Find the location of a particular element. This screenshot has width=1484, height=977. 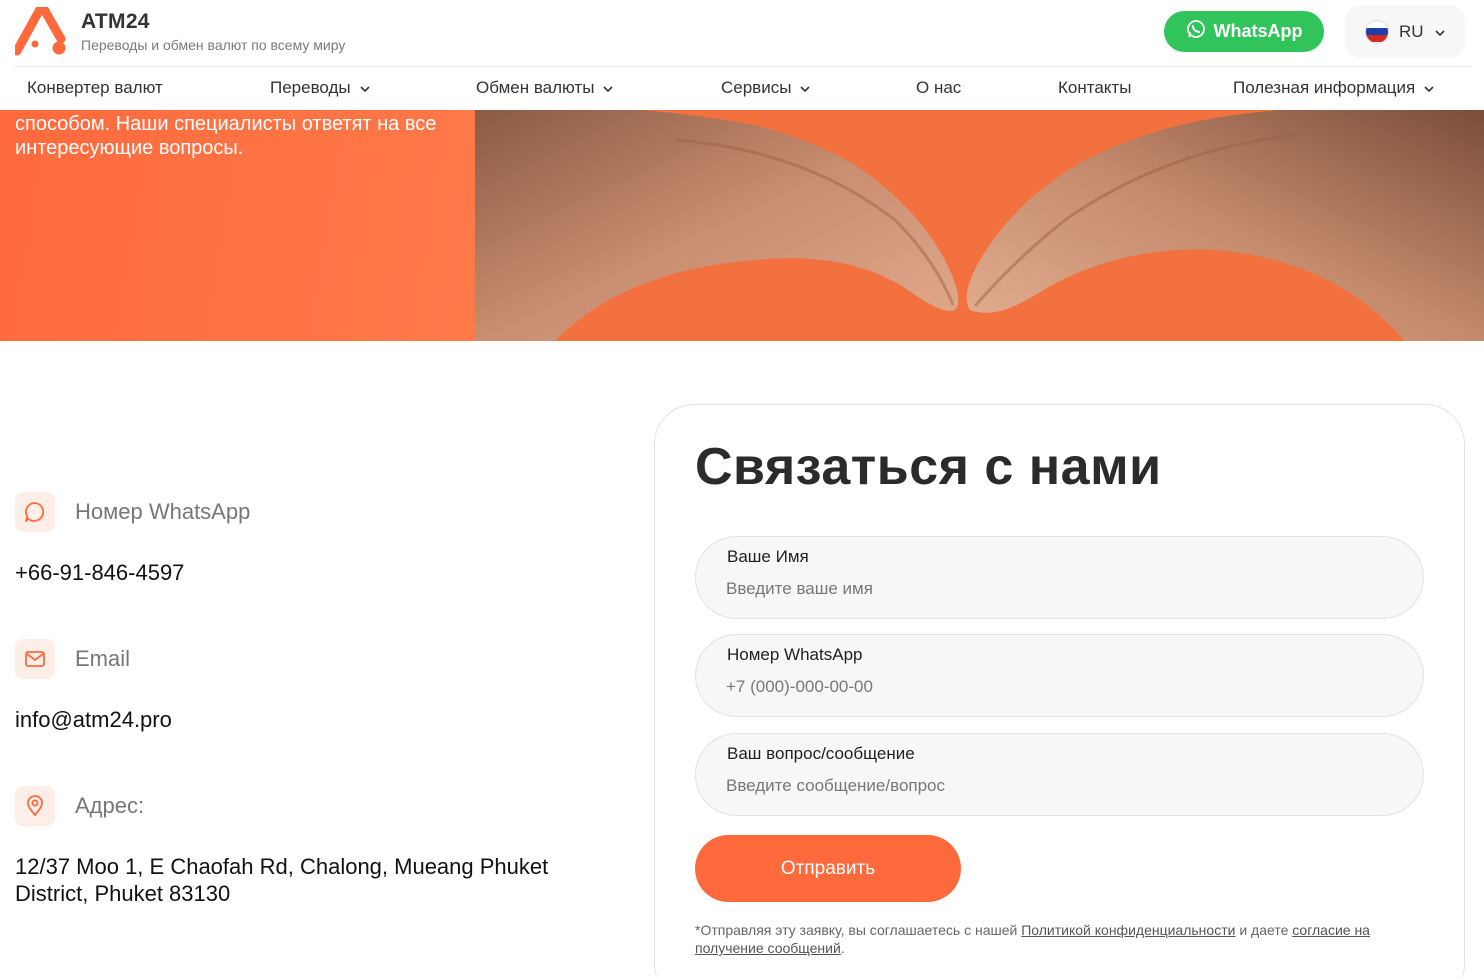

atm24-logo is located at coordinates (40, 30).